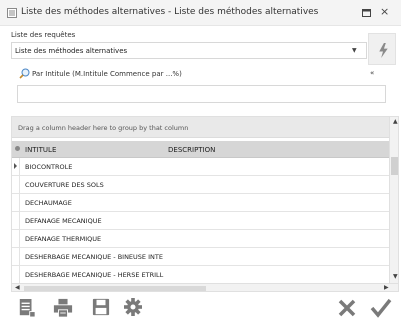 This screenshot has height=324, width=401. Describe the element at coordinates (200, 275) in the screenshot. I see `table-row: DESHERBAGE MECANIQUE - HERSE ETRILL` at that location.